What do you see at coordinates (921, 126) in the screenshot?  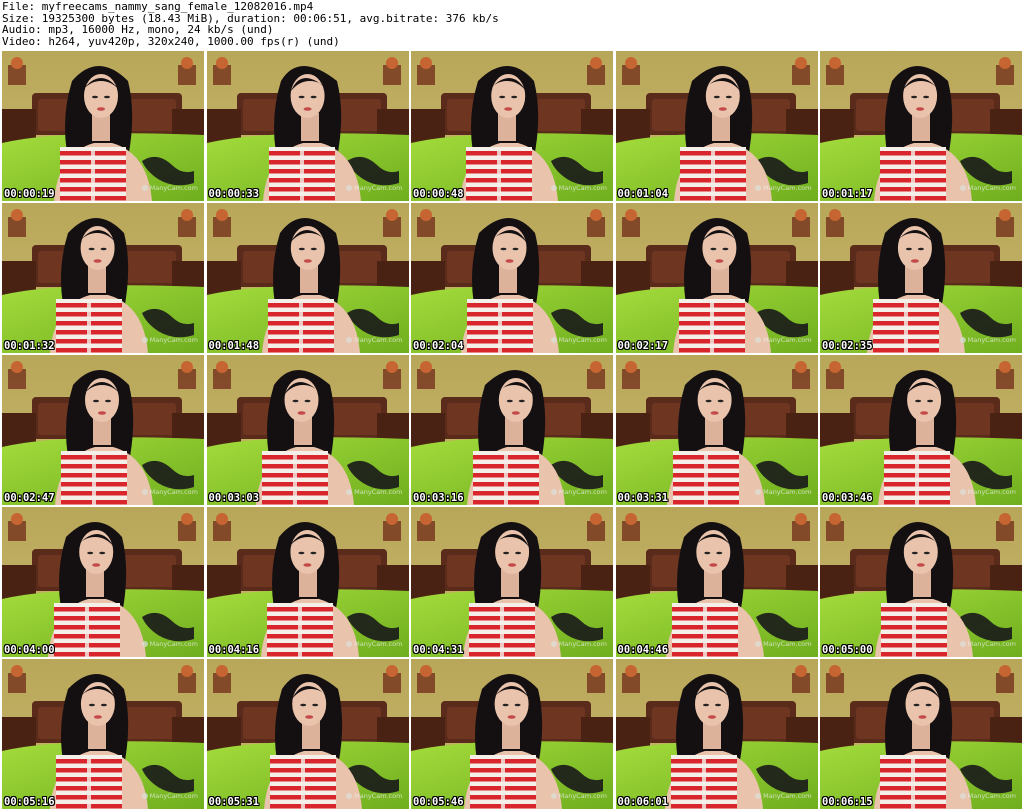 I see `video-thumbnail: ManyCam.com 00:01:17` at bounding box center [921, 126].